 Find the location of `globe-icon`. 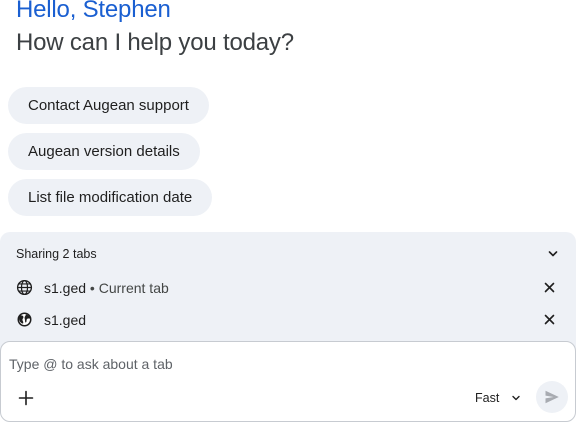

globe-icon is located at coordinates (24, 287).